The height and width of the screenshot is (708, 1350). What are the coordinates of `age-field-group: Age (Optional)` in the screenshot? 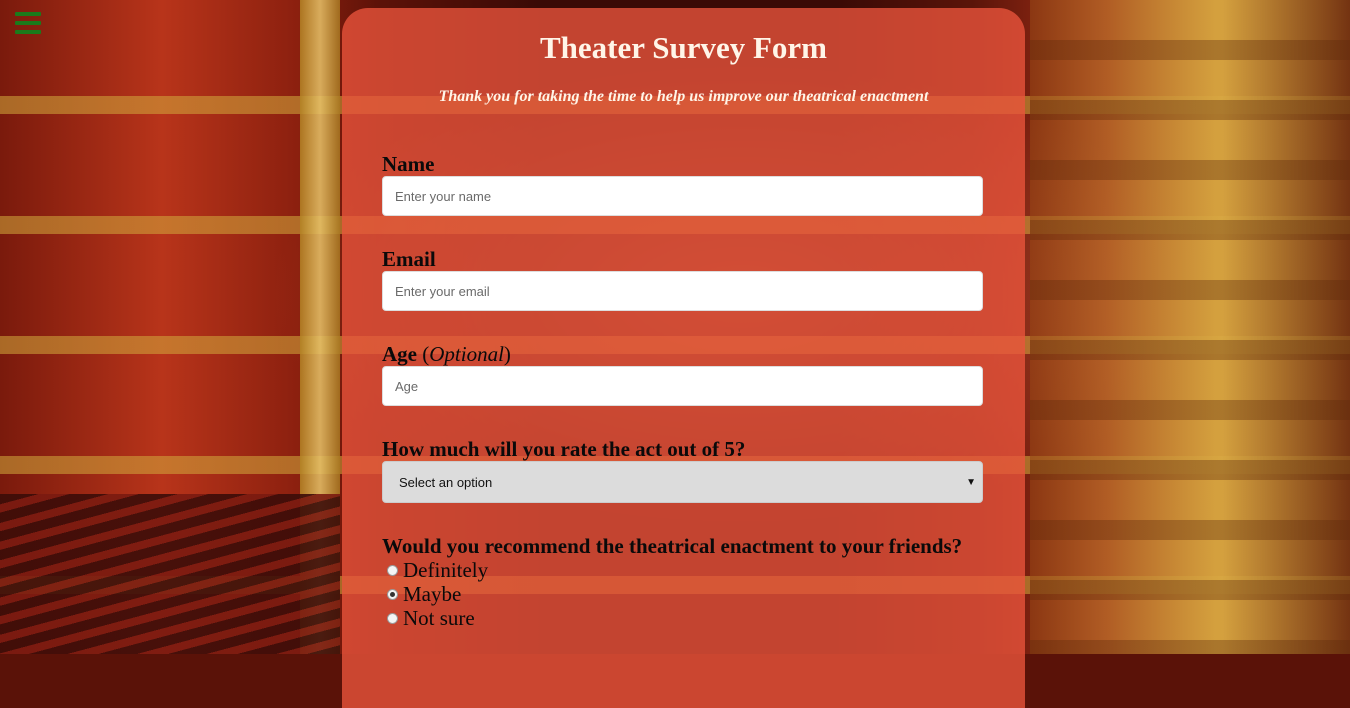 It's located at (682, 374).